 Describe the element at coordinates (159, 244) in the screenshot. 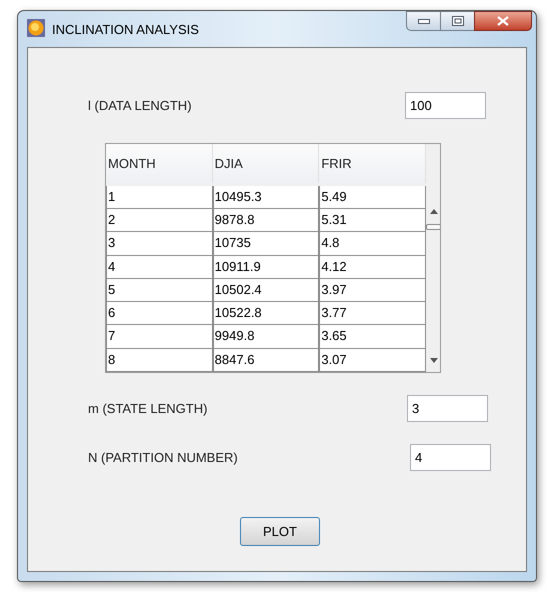

I see `table-cell: 3` at that location.